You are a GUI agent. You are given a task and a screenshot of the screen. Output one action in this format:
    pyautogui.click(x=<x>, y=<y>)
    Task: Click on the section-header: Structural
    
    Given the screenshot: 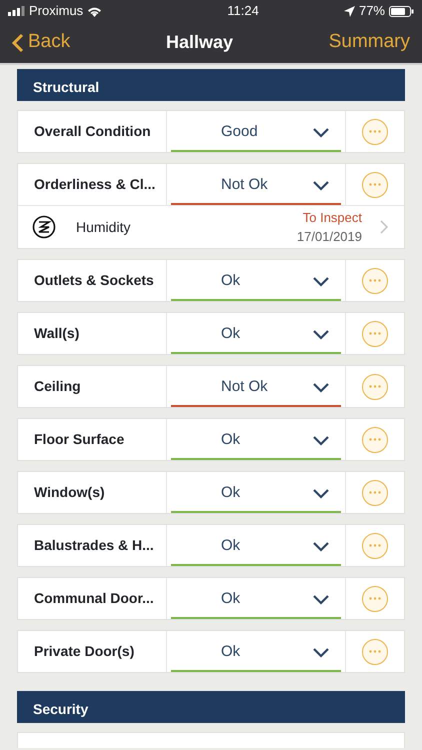 What is the action you would take?
    pyautogui.click(x=211, y=85)
    